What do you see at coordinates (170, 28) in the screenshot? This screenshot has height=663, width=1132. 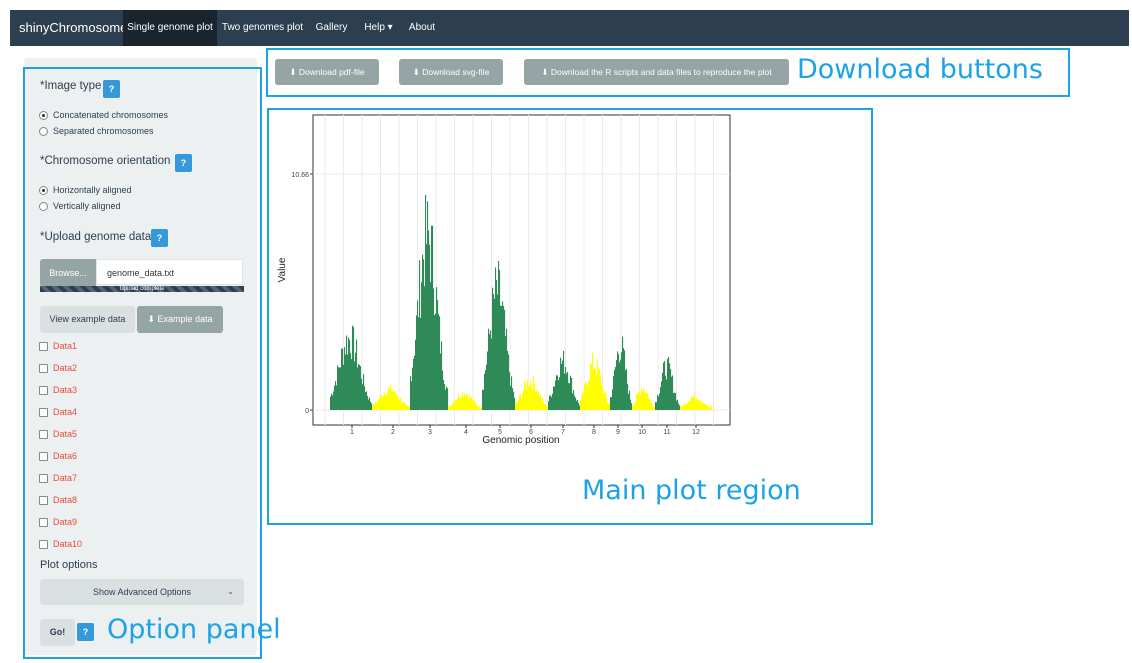 I see `nav-single-genome-plot: Single genome plot` at bounding box center [170, 28].